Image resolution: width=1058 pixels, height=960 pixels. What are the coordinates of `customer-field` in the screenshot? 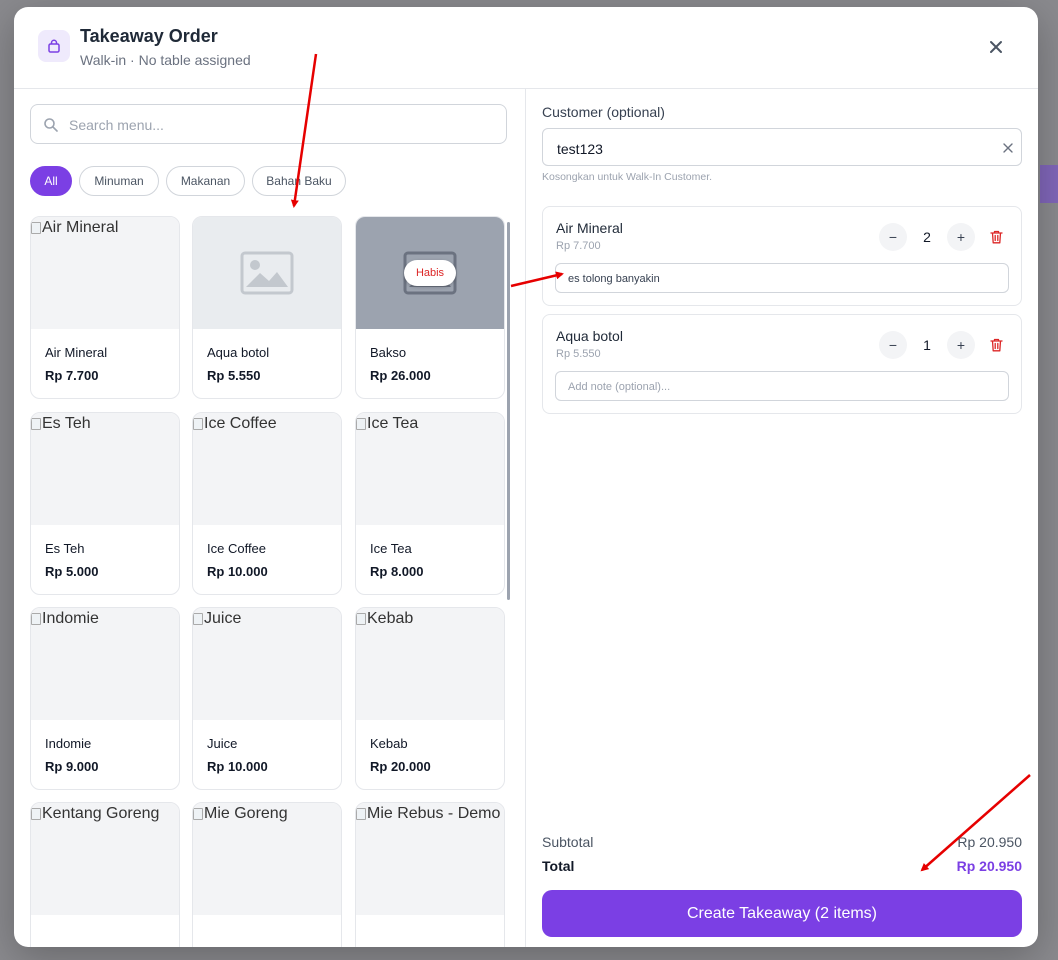 It's located at (782, 147).